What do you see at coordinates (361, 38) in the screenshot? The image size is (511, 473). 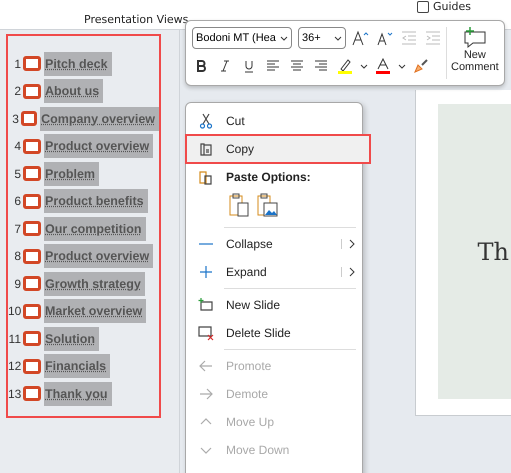 I see `grow-font-icon` at bounding box center [361, 38].